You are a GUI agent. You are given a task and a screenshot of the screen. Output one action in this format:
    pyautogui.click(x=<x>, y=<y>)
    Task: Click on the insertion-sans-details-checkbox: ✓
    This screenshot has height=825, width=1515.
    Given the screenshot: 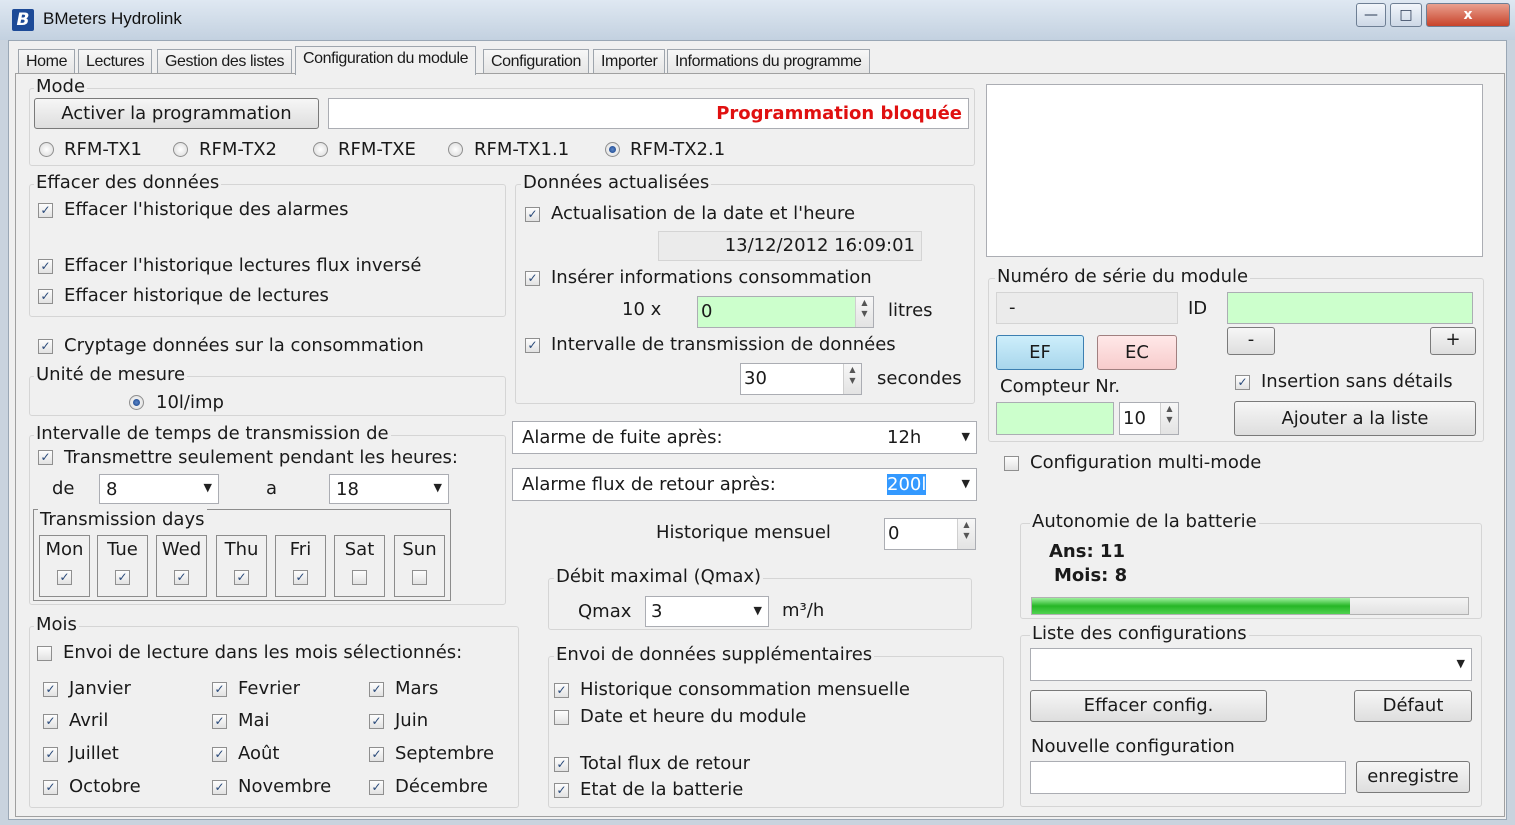 What is the action you would take?
    pyautogui.click(x=1242, y=382)
    